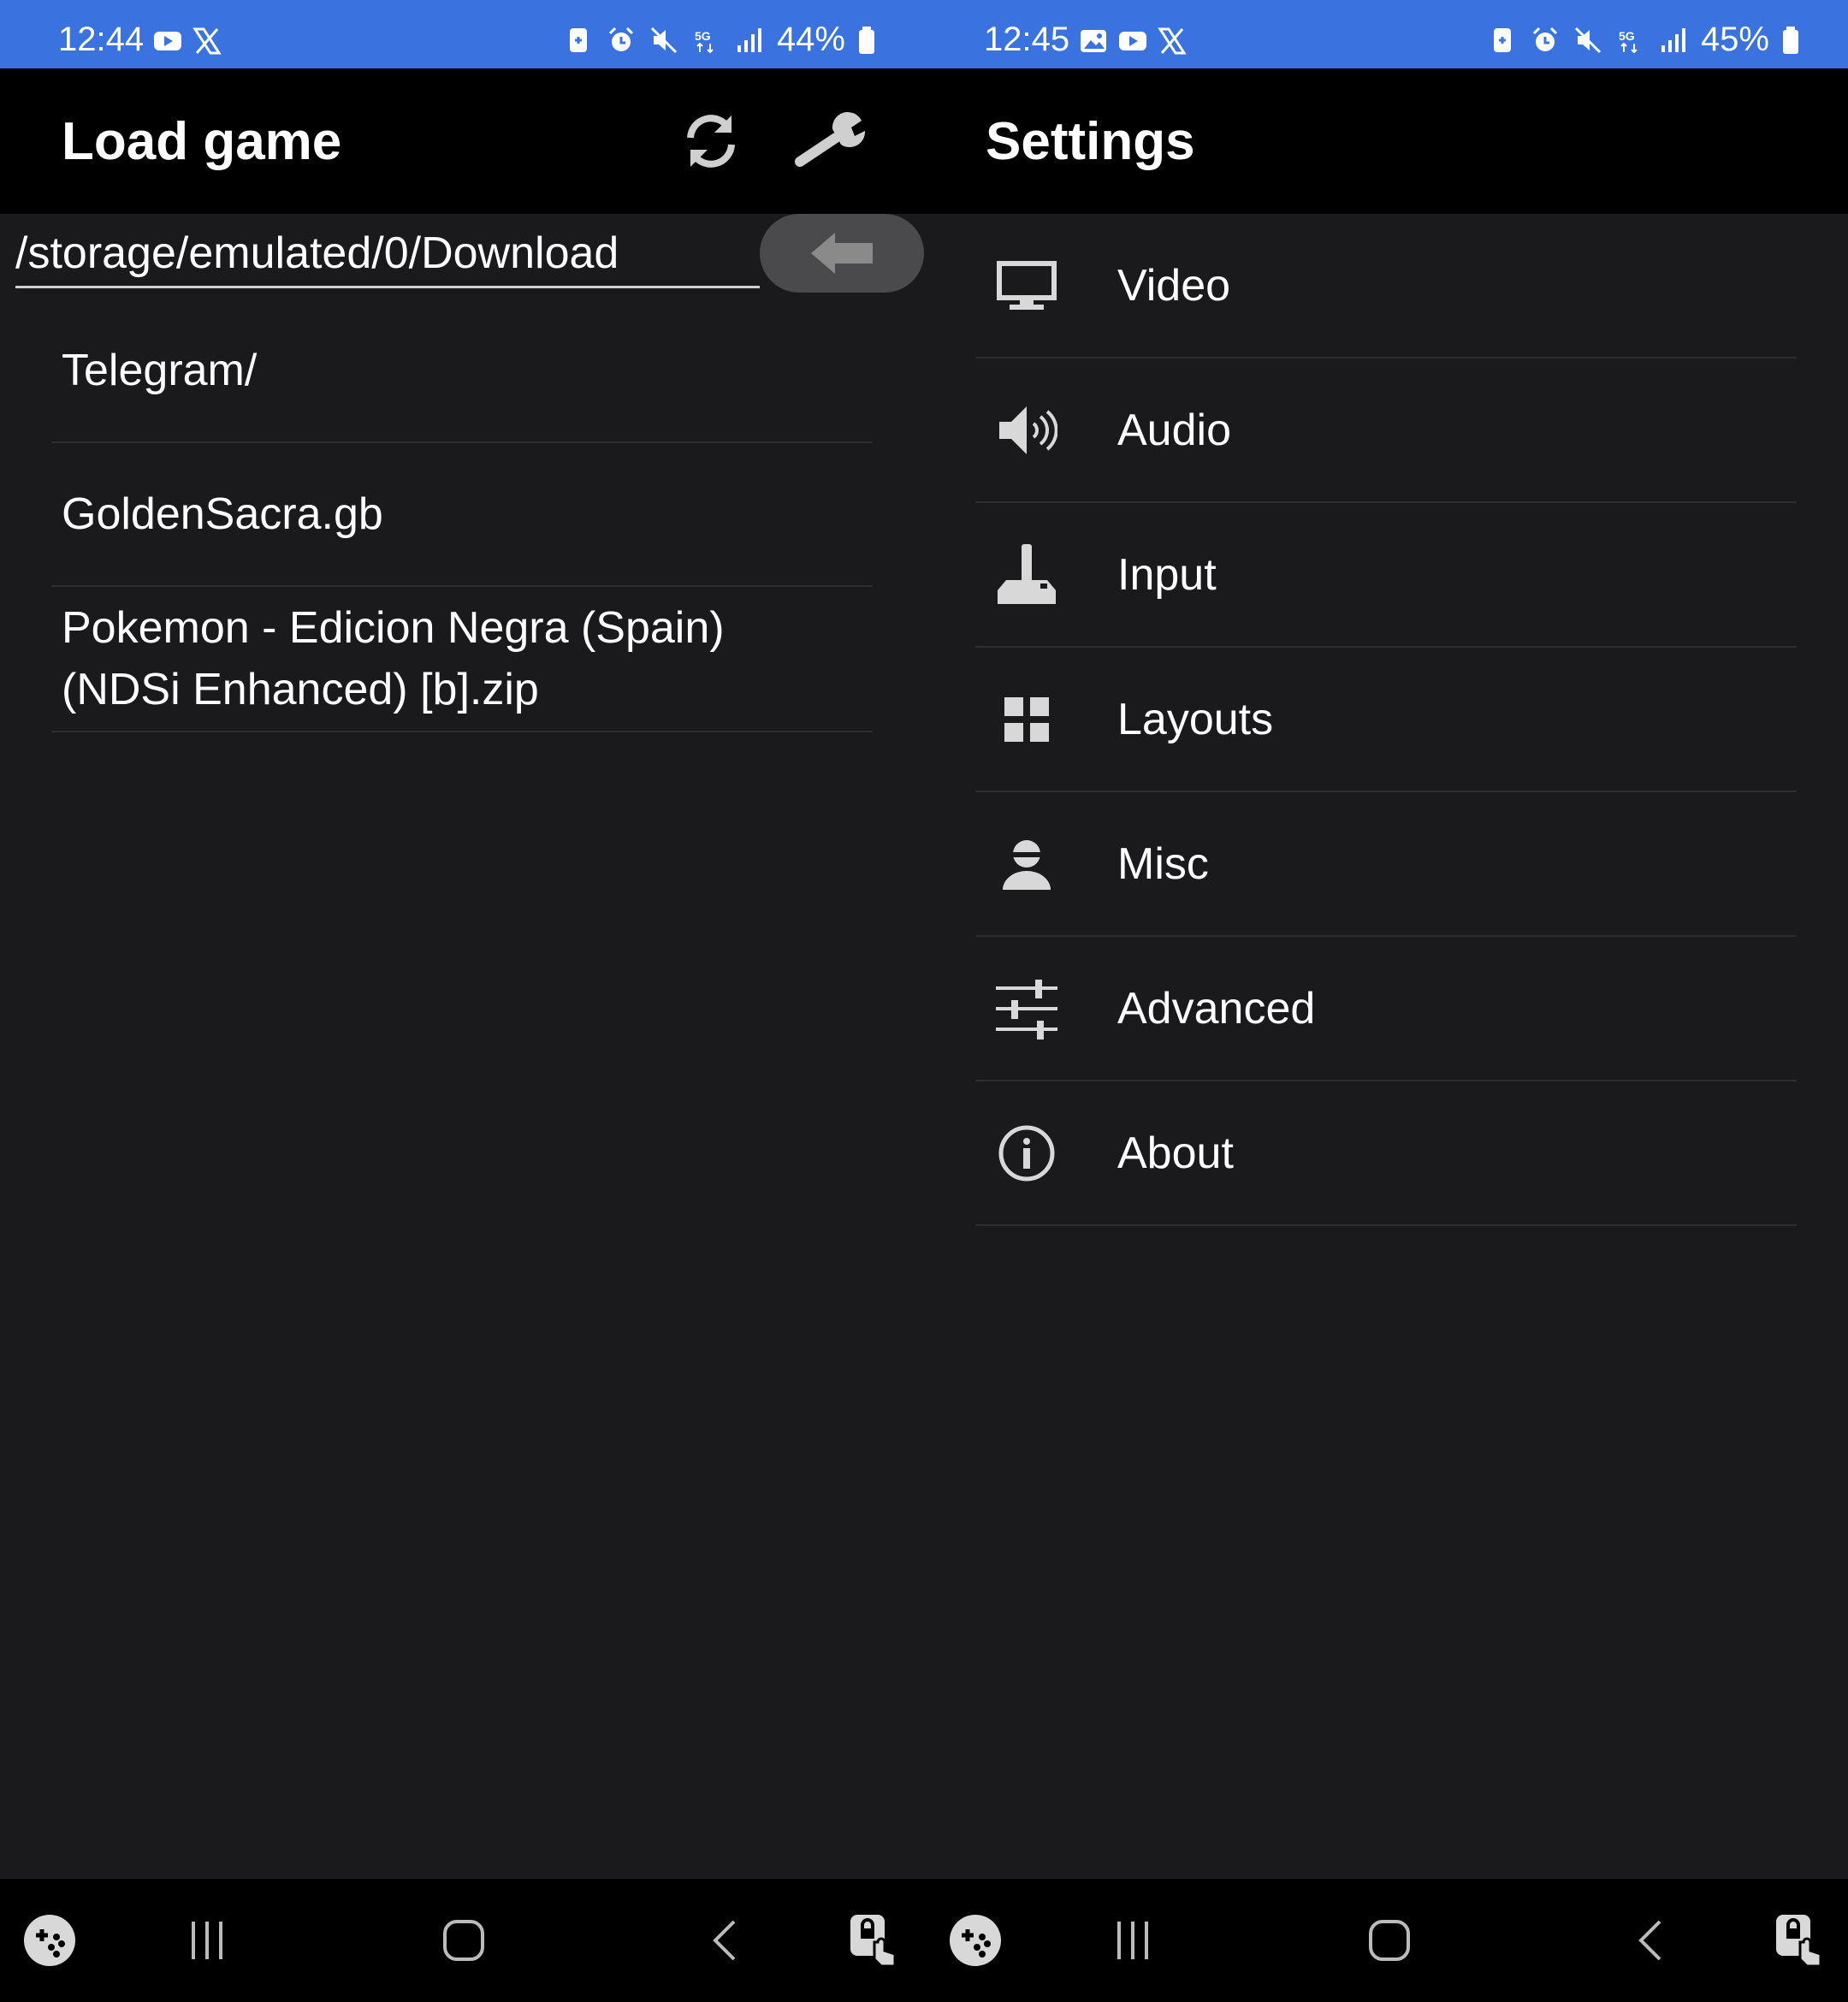  What do you see at coordinates (462, 371) in the screenshot?
I see `list-item: Telegram/` at bounding box center [462, 371].